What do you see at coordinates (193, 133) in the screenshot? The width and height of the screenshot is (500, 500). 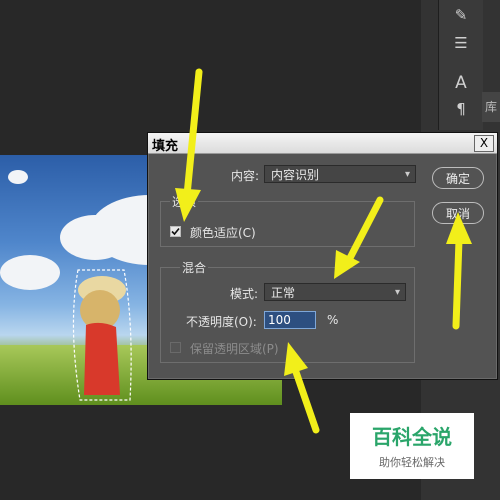 I see `arrow-to-checkbox` at bounding box center [193, 133].